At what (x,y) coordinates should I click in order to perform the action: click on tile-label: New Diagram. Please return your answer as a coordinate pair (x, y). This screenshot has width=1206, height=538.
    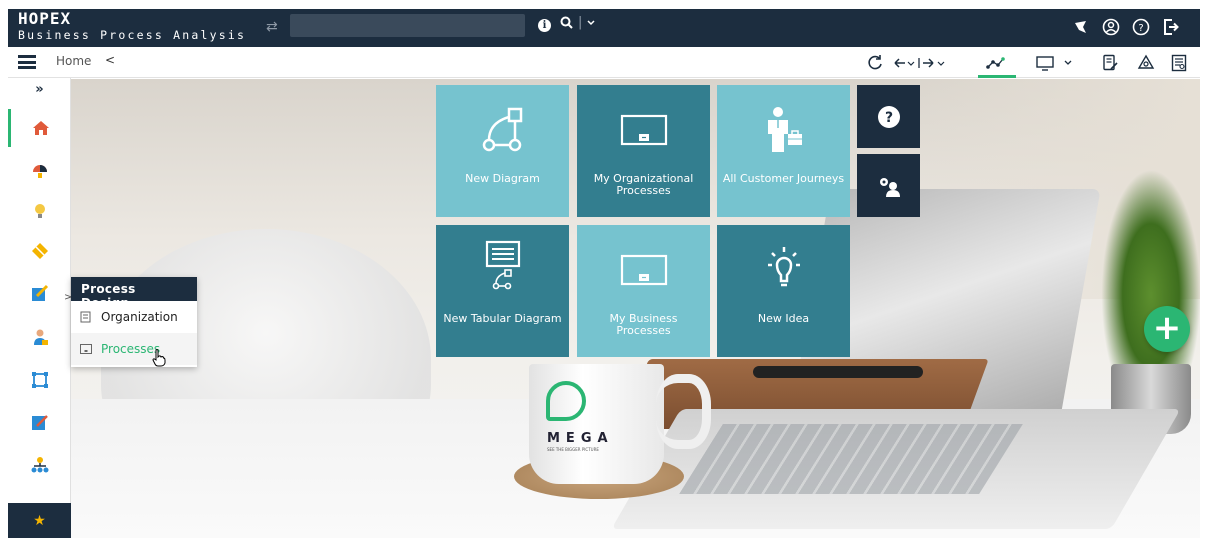
    Looking at the image, I should click on (502, 178).